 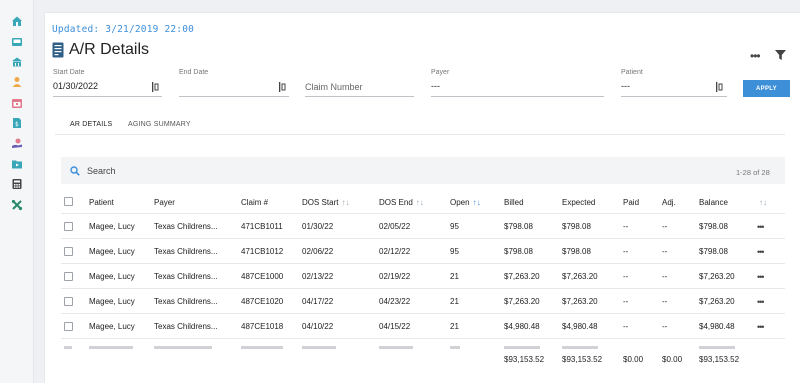 I want to click on apply-button: APPLY, so click(x=766, y=88).